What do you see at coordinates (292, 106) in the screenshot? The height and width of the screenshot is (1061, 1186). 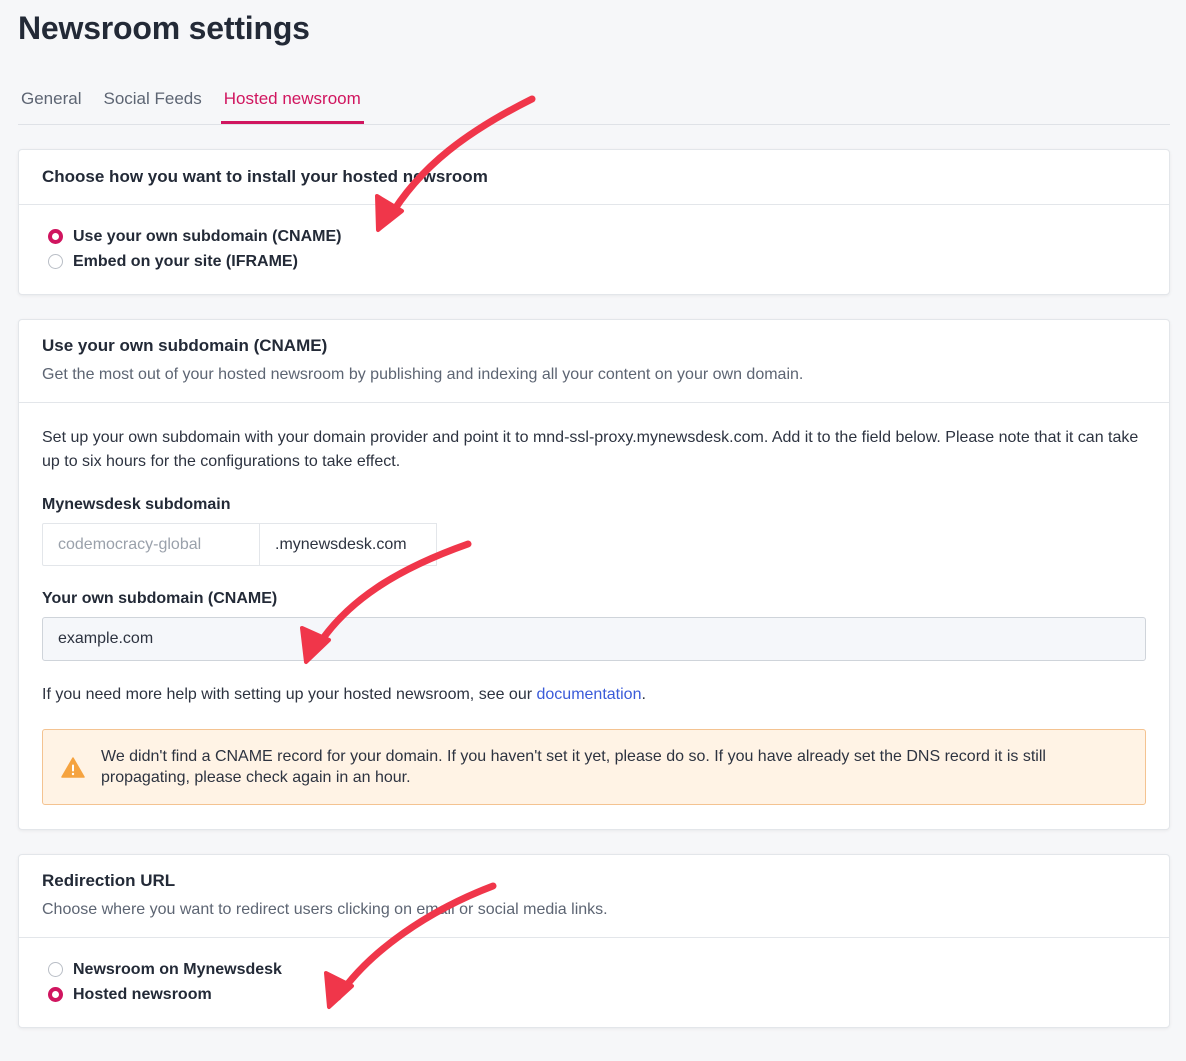 I see `tab-hosted-newsroom: Hosted newsroom` at bounding box center [292, 106].